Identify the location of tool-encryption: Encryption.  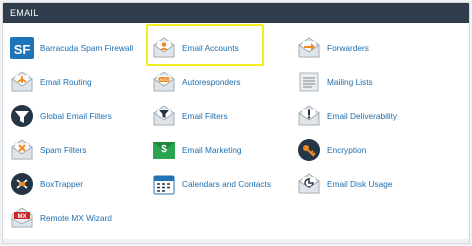
(381, 150).